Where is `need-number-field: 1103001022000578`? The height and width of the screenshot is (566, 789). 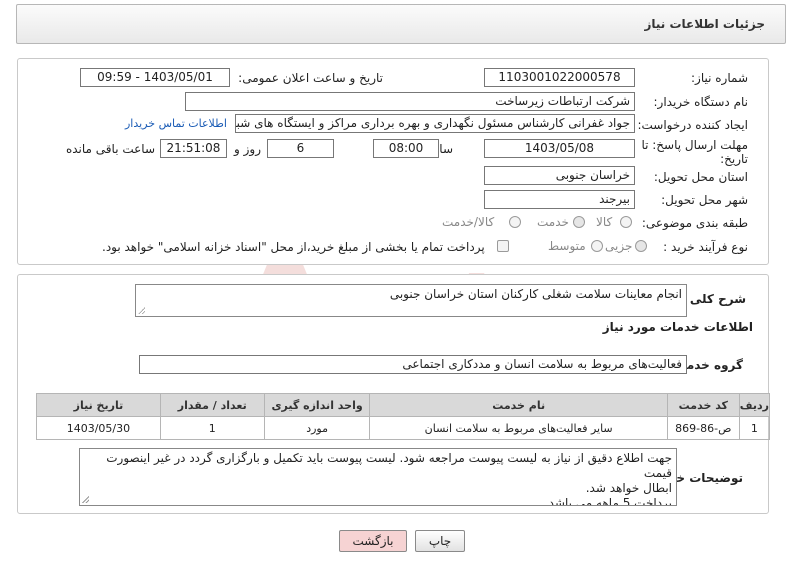
need-number-field: 1103001022000578 is located at coordinates (559, 77).